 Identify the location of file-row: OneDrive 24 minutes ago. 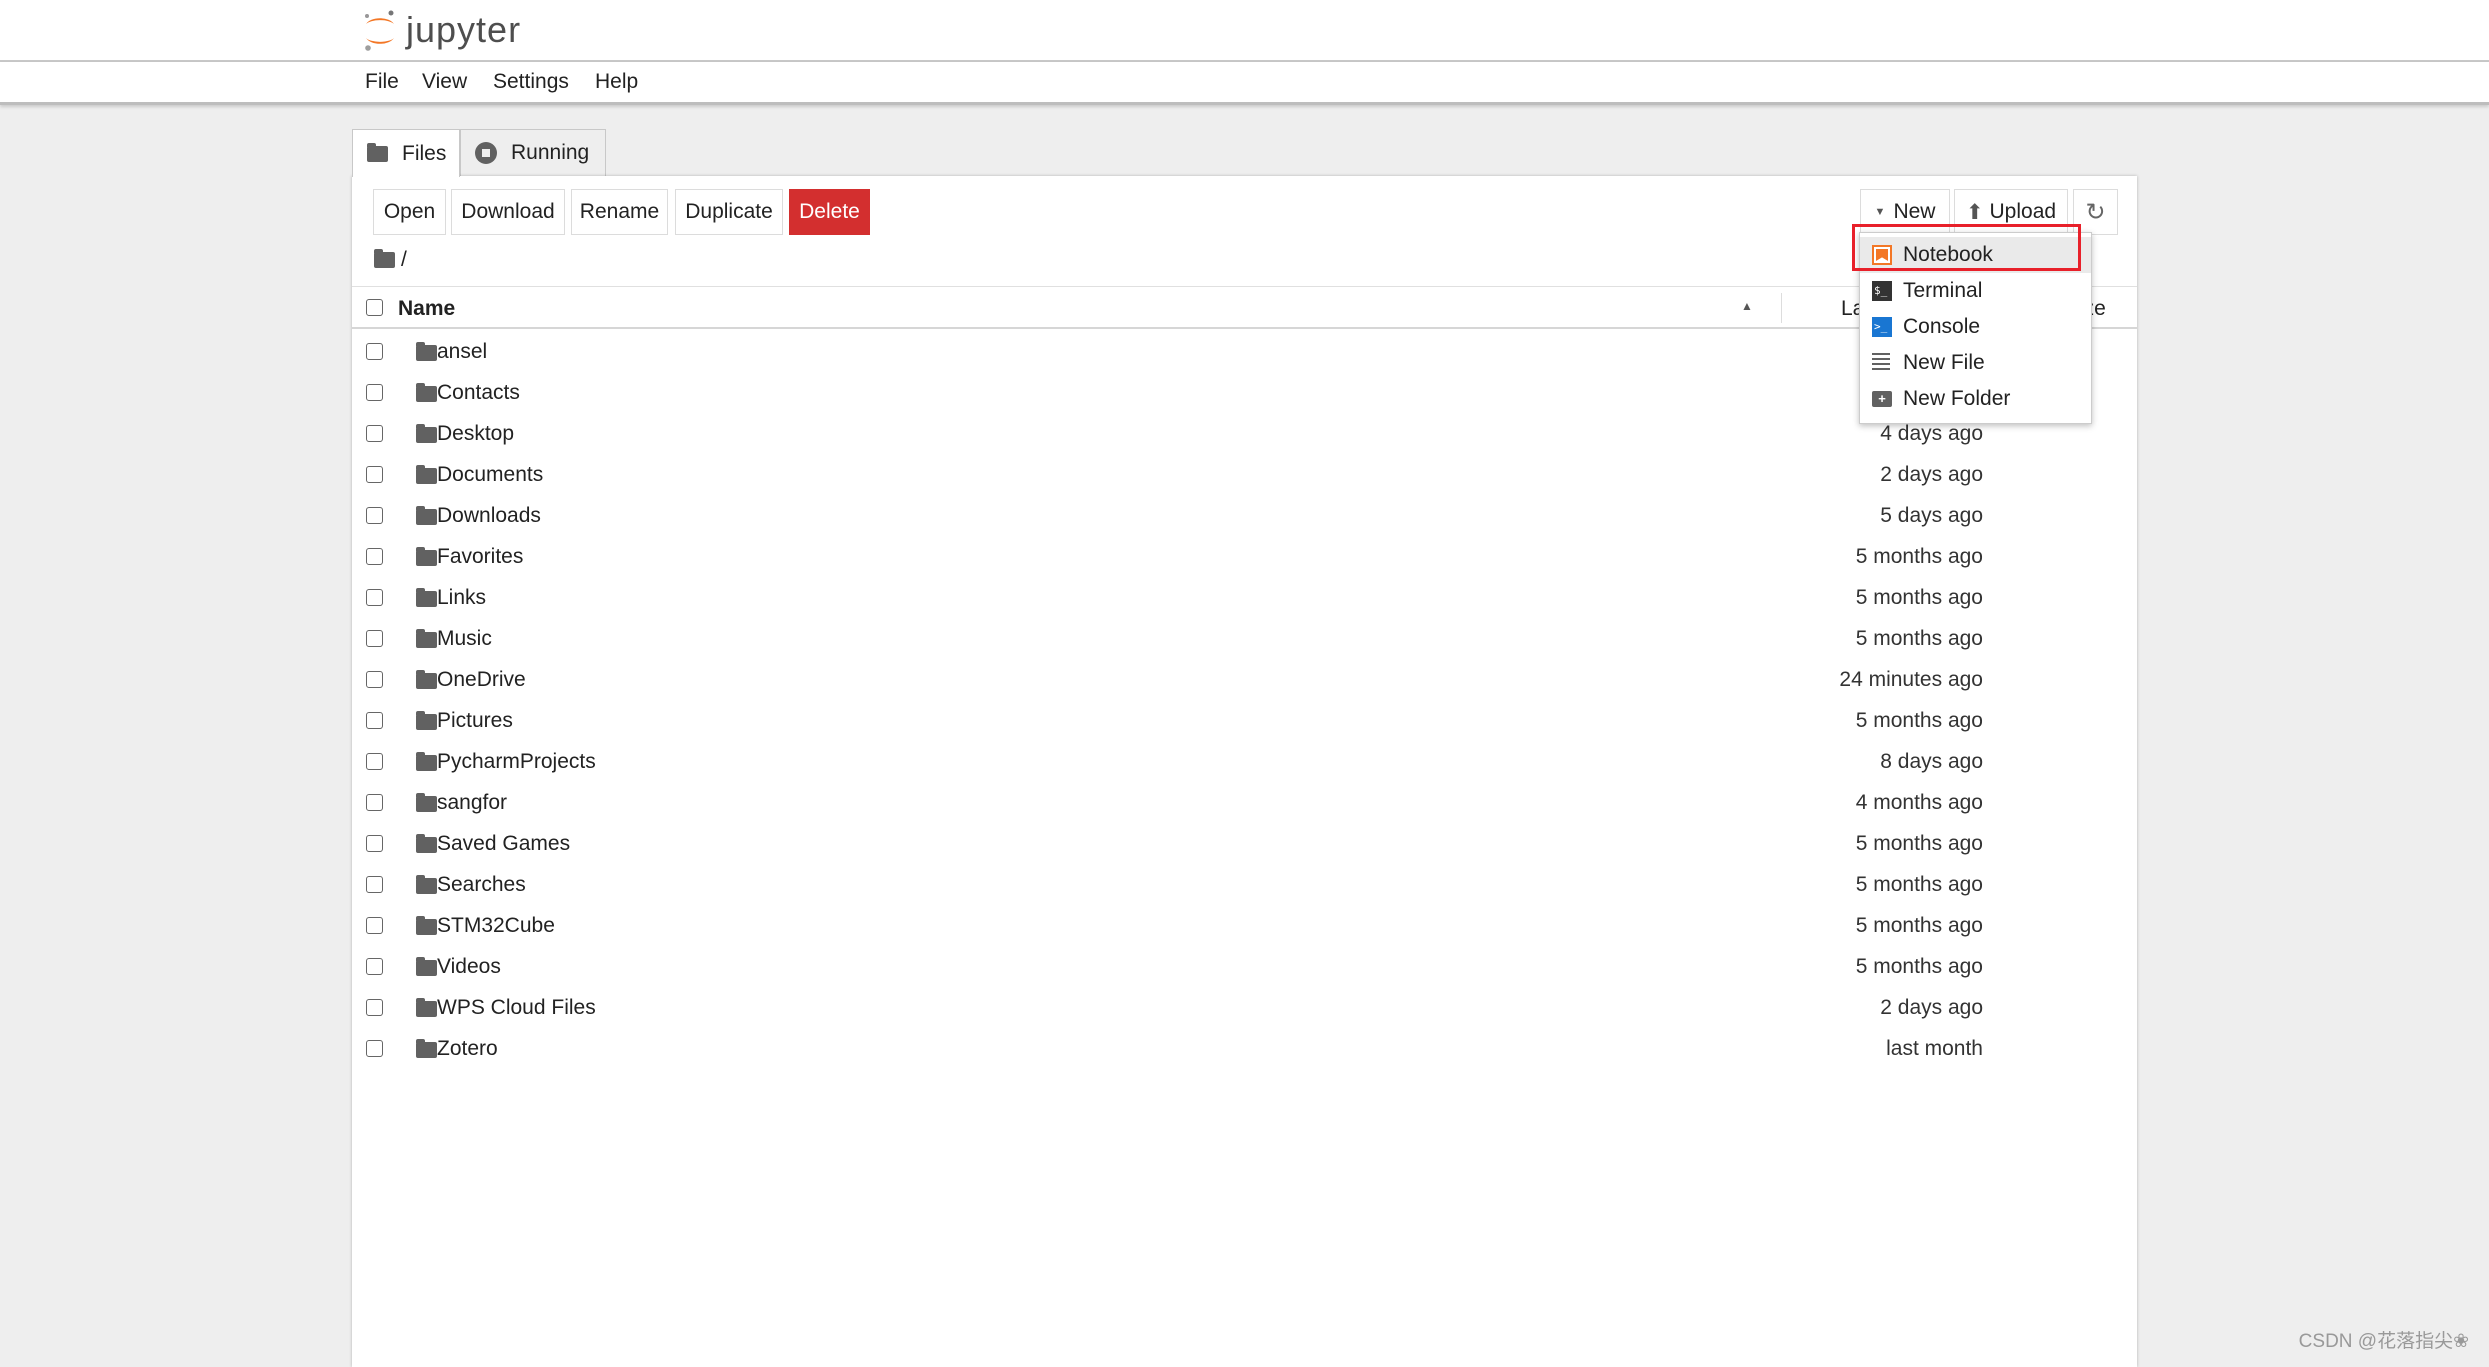
(1244, 679).